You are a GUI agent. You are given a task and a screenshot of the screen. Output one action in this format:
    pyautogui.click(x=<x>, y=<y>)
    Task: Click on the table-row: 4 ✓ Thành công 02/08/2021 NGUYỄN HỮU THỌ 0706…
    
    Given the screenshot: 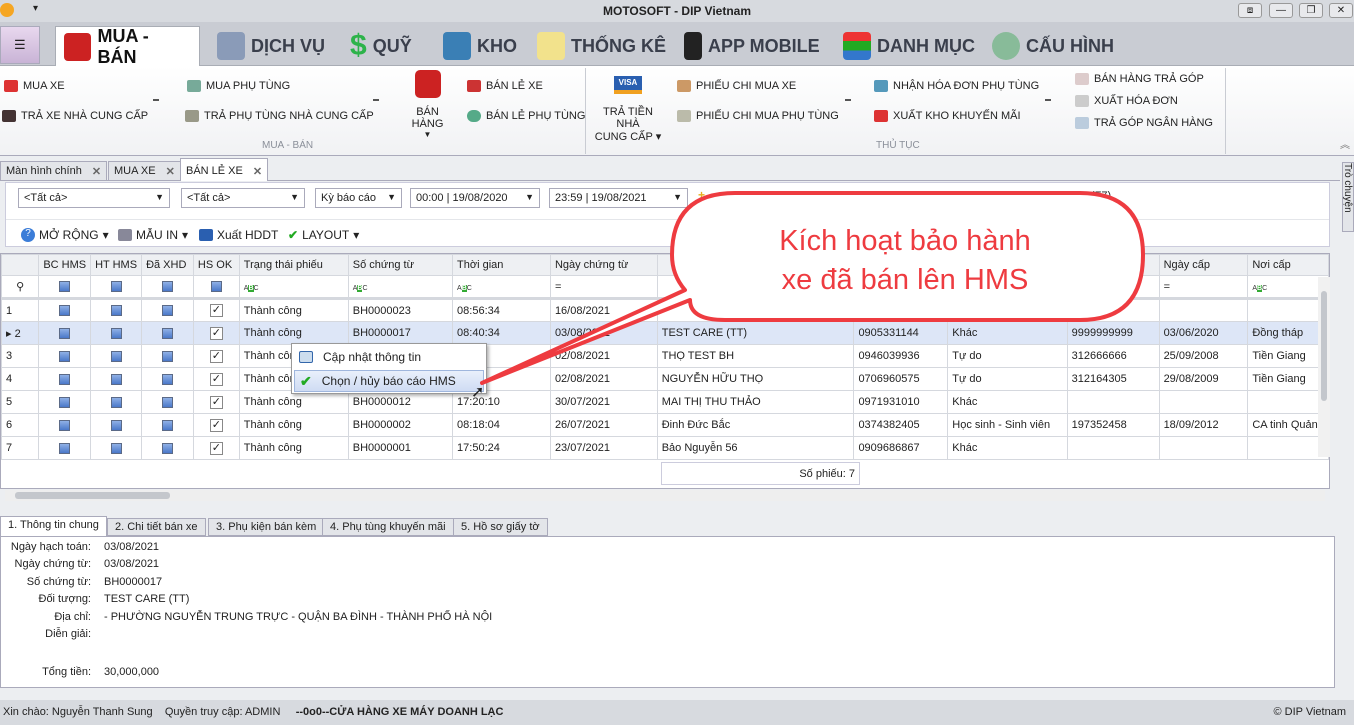 What is the action you would take?
    pyautogui.click(x=664, y=379)
    